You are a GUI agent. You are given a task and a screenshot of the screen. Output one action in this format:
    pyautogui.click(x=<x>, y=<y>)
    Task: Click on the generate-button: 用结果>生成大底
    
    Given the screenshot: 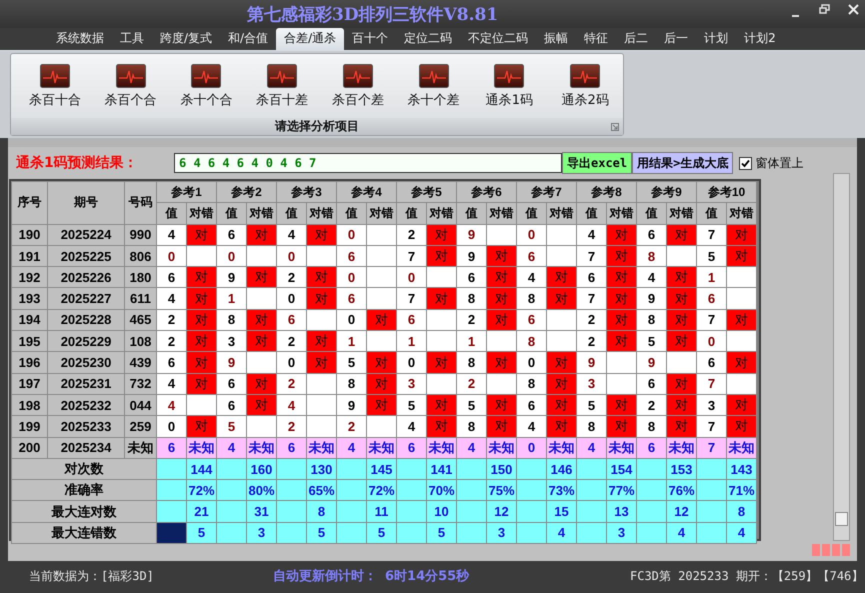 What is the action you would take?
    pyautogui.click(x=683, y=163)
    